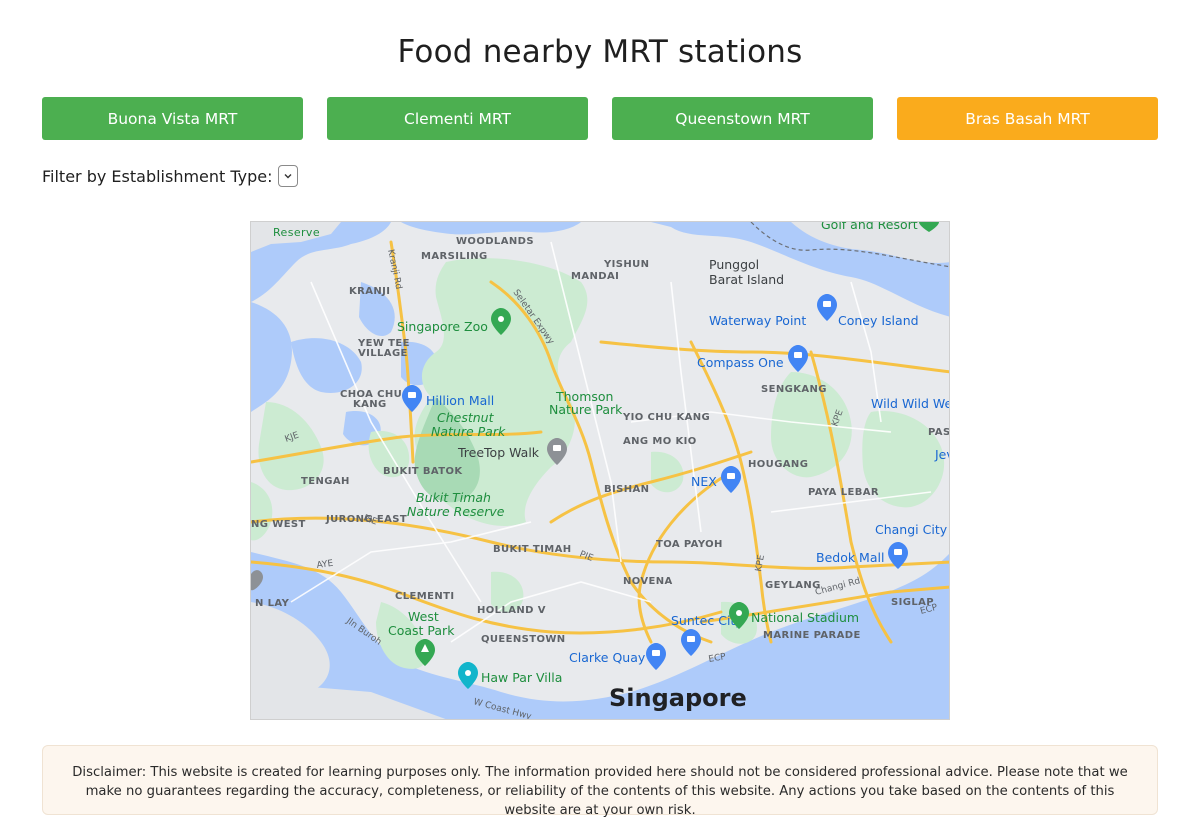 The height and width of the screenshot is (820, 1200). I want to click on label-kranji: KRANJI, so click(369, 291).